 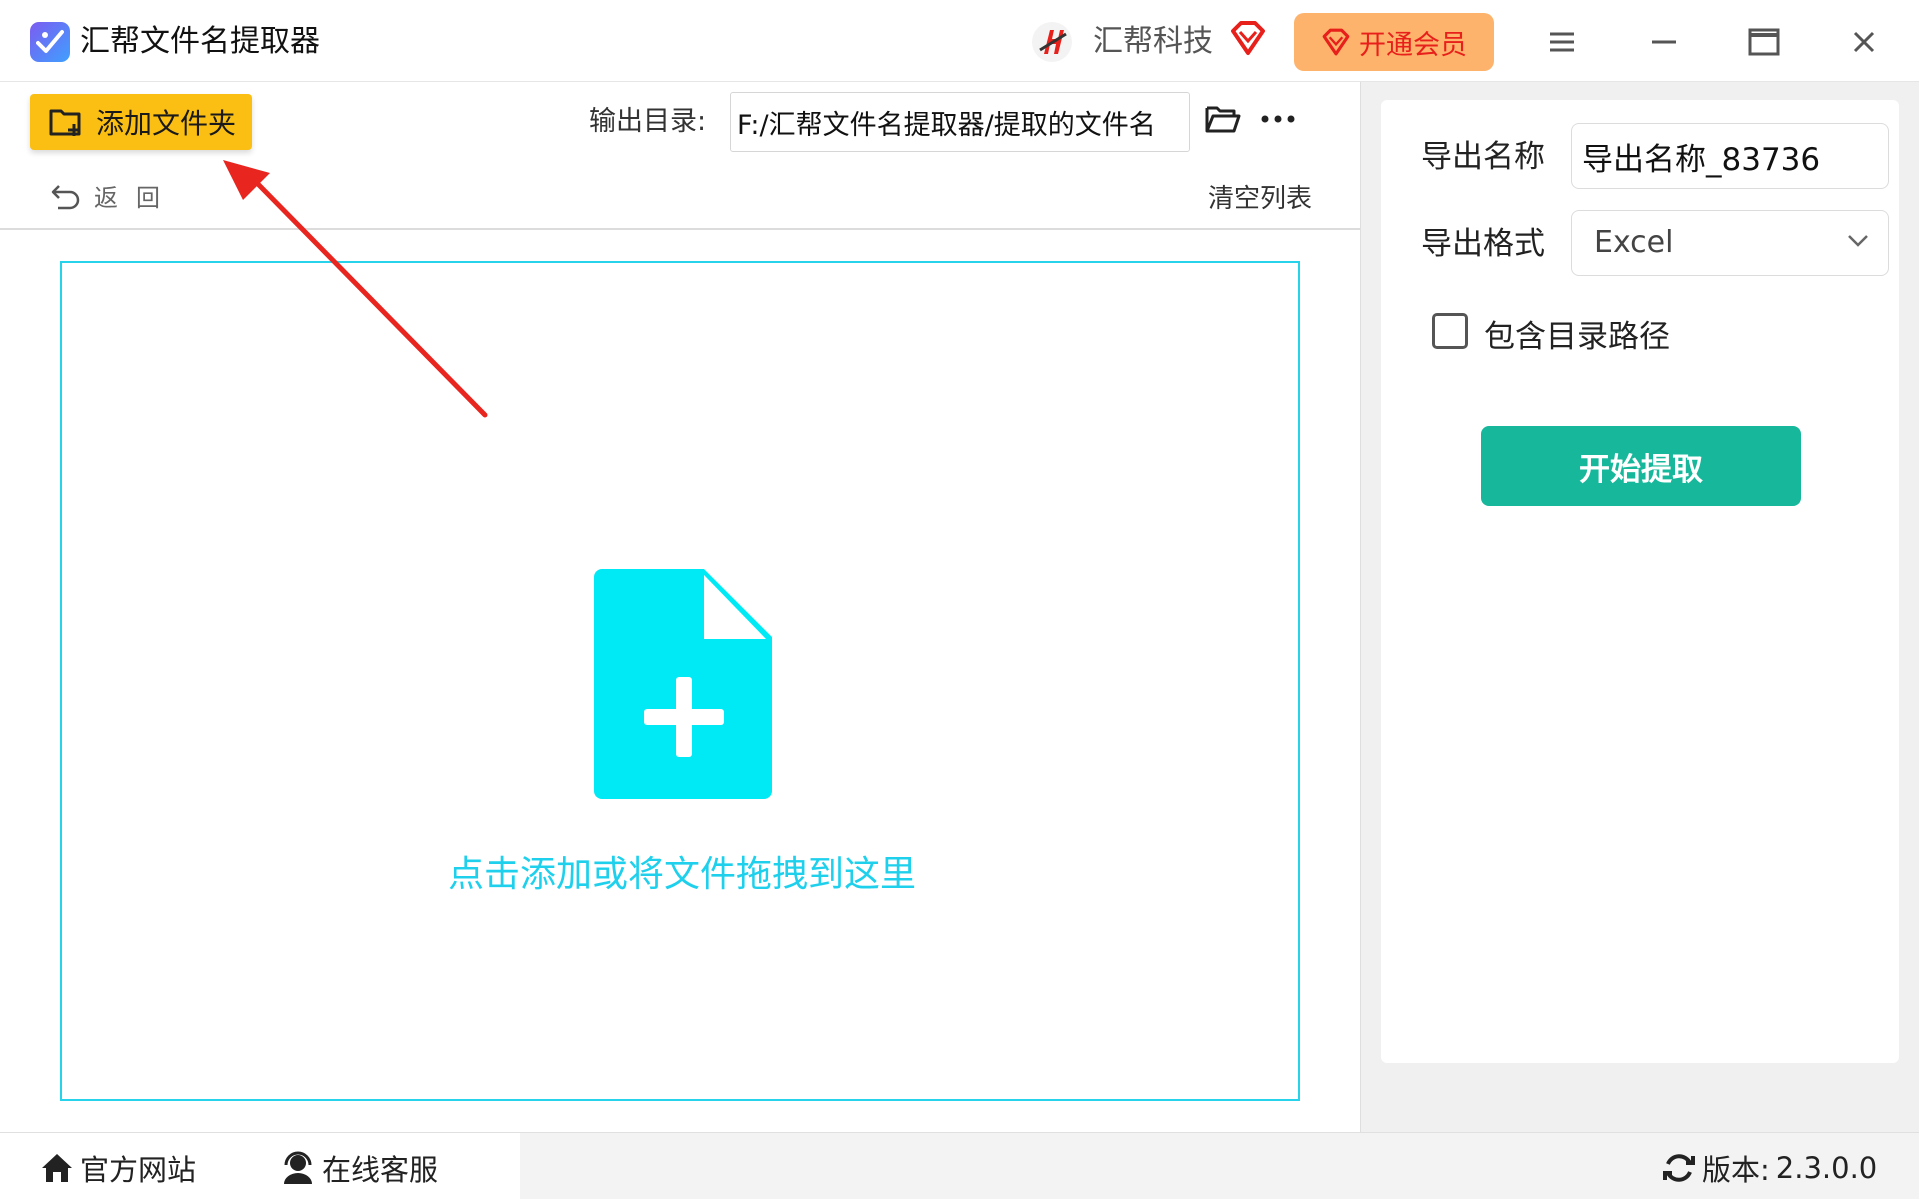 I want to click on add-folder-label: 添加文件夹, so click(x=166, y=123).